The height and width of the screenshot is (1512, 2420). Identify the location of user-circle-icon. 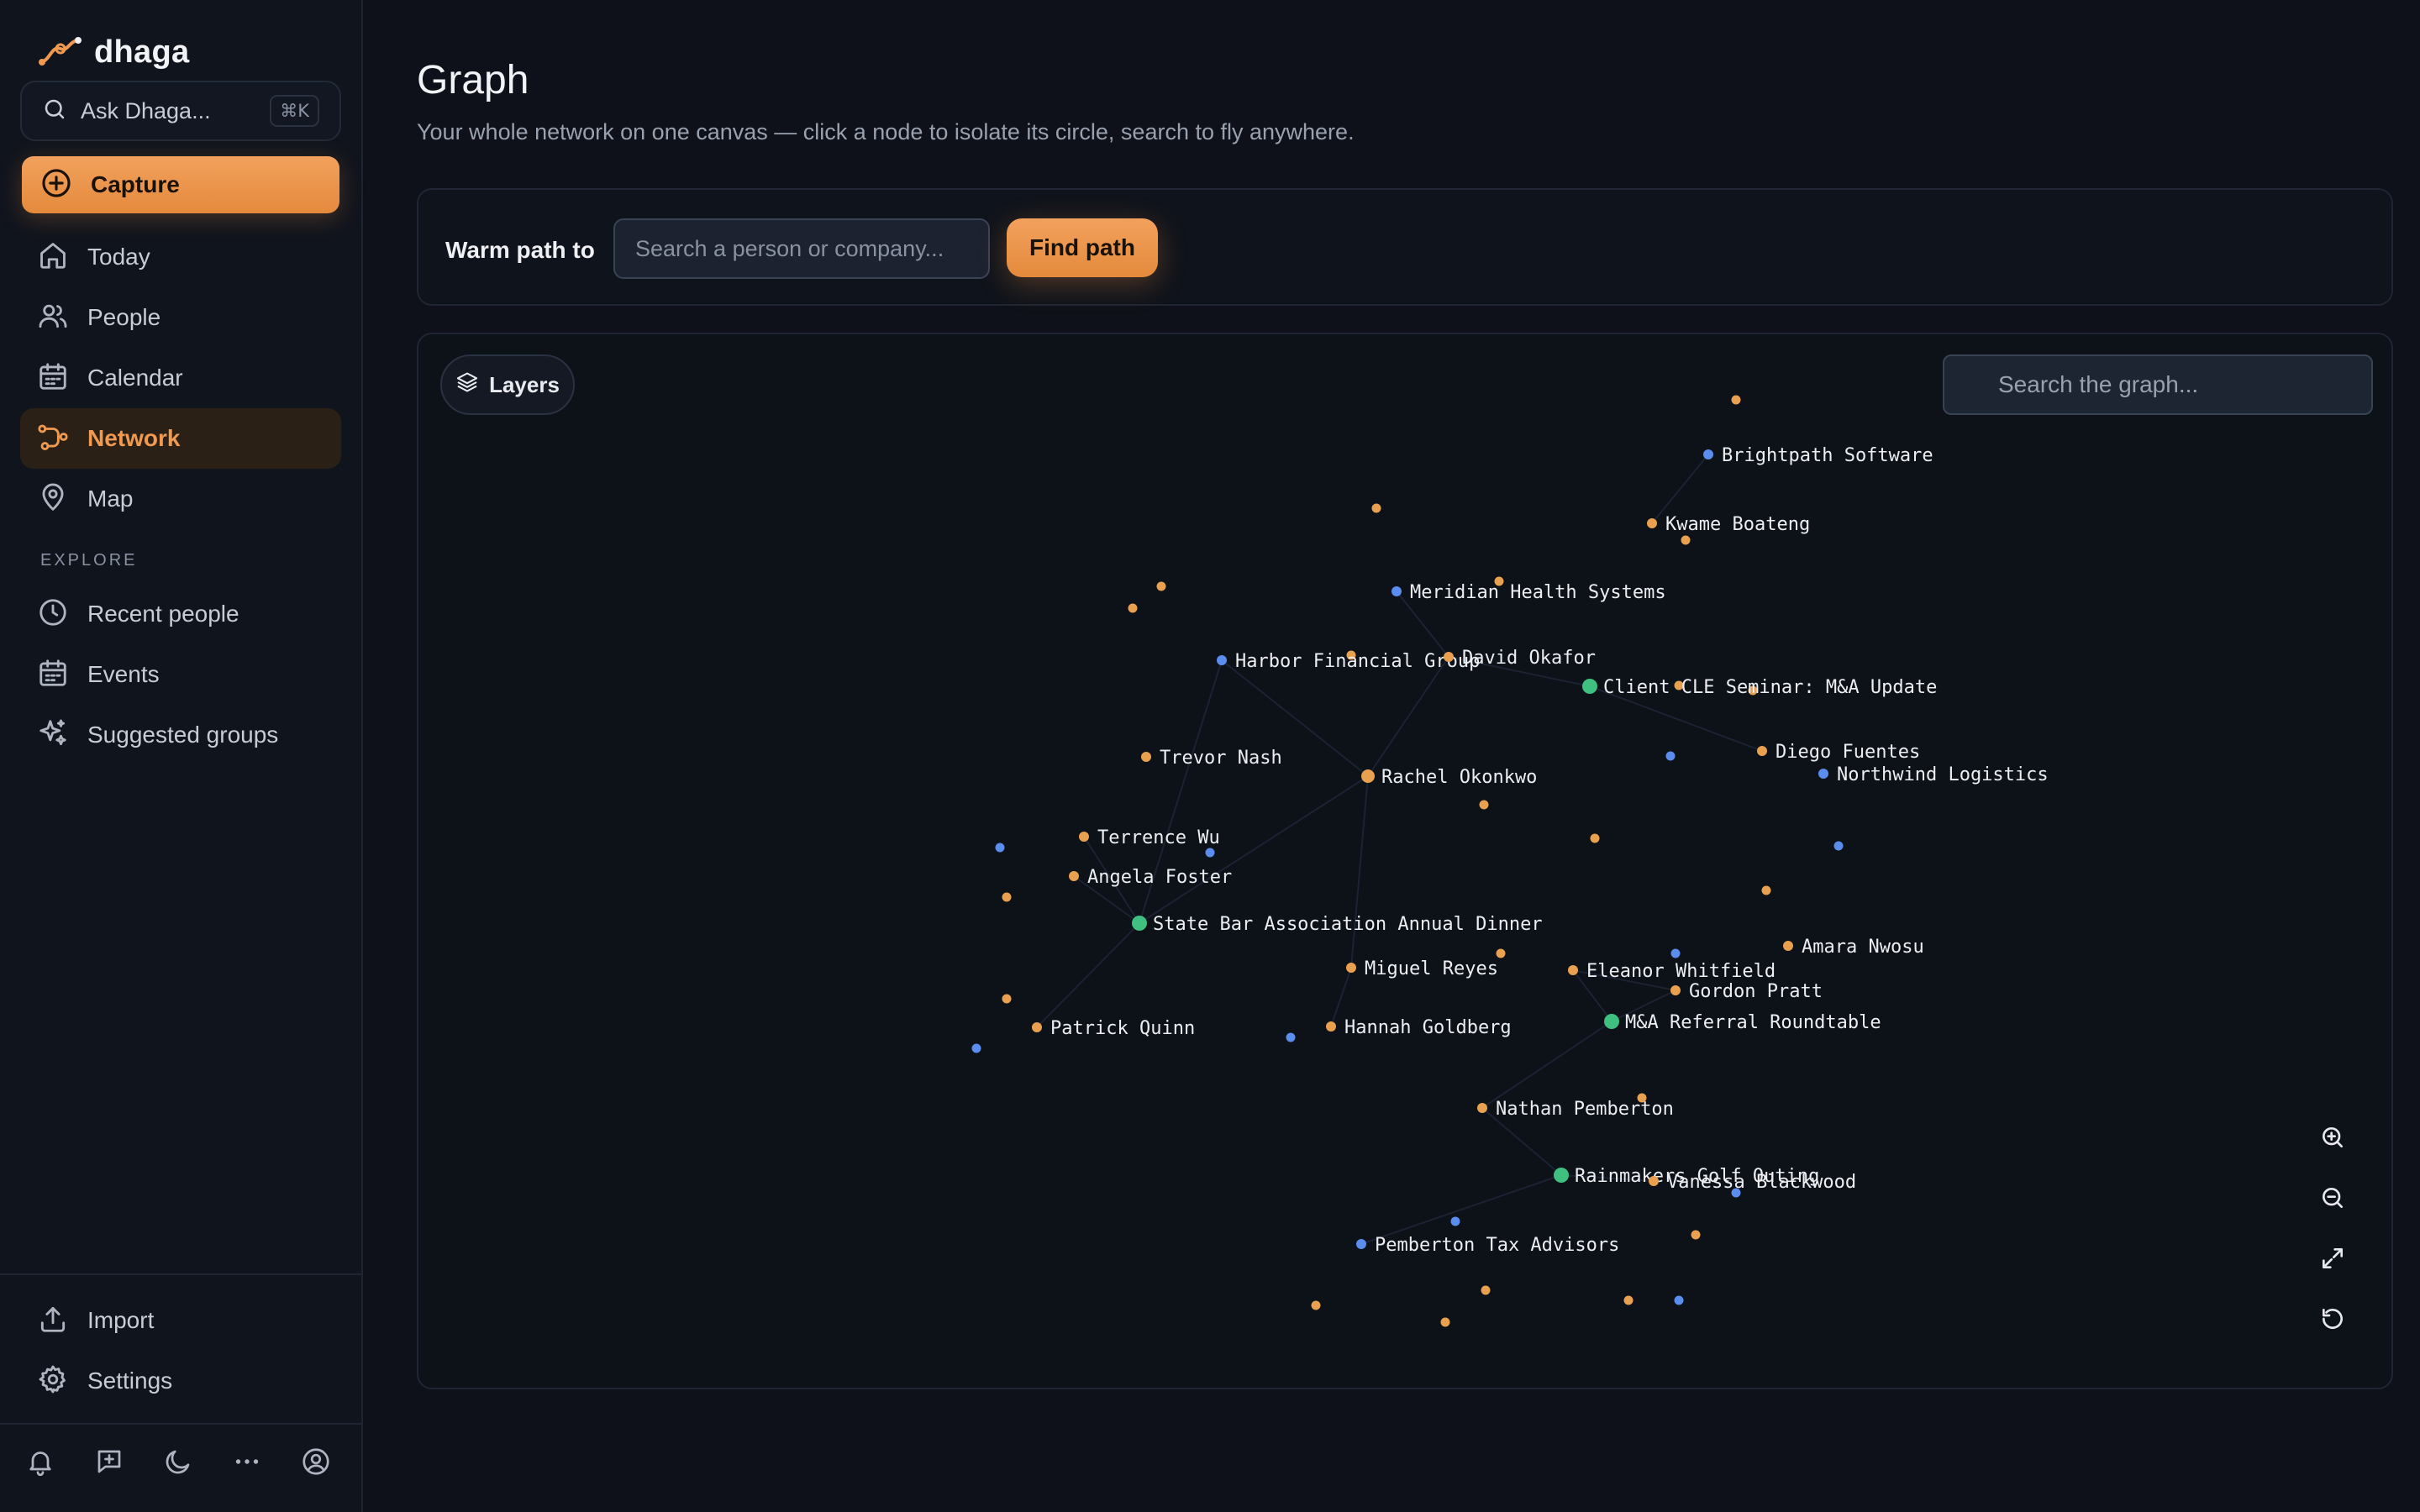
(316, 1461).